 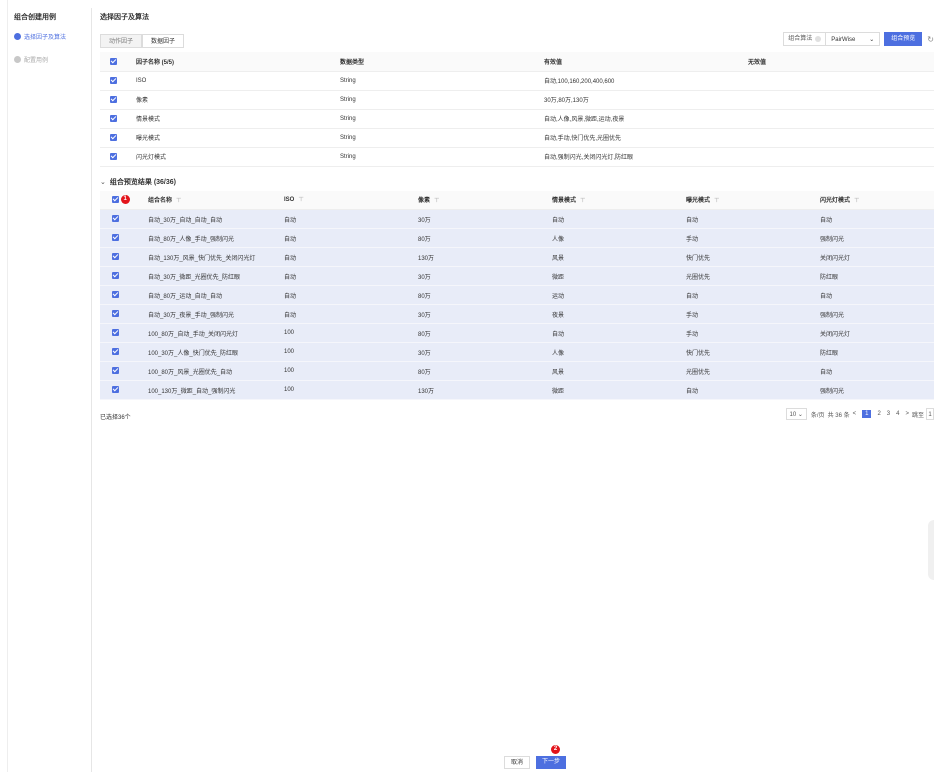 What do you see at coordinates (160, 201) in the screenshot?
I see `column-header: 组合名称` at bounding box center [160, 201].